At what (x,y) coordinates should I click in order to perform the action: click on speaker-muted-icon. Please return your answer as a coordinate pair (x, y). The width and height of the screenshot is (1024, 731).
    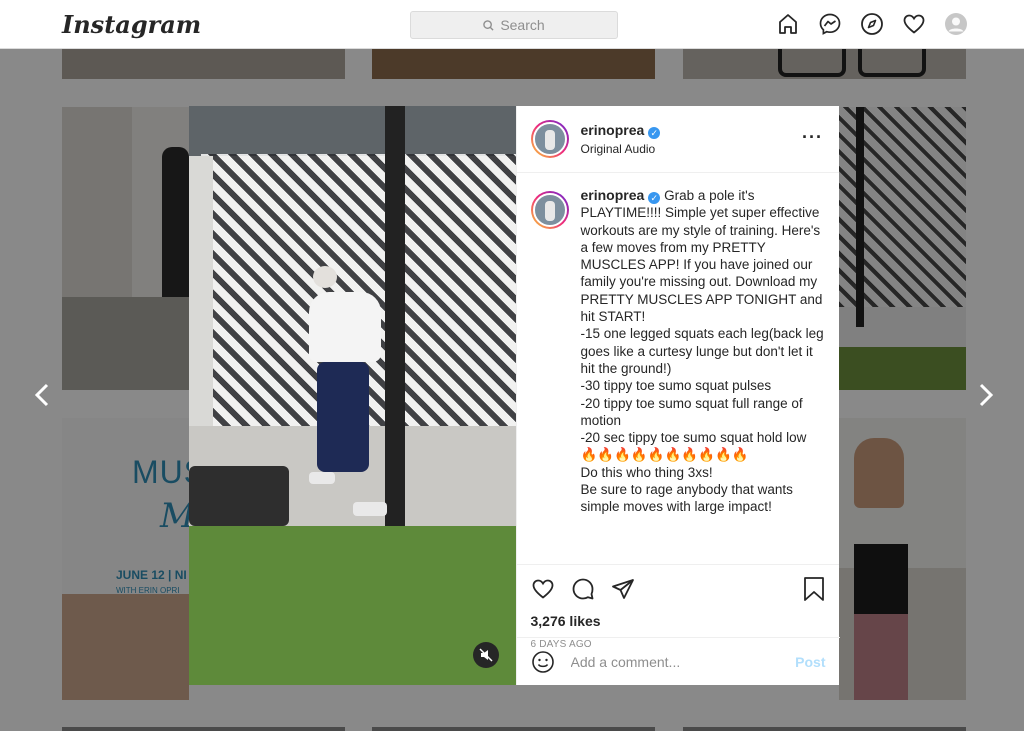
    Looking at the image, I should click on (486, 655).